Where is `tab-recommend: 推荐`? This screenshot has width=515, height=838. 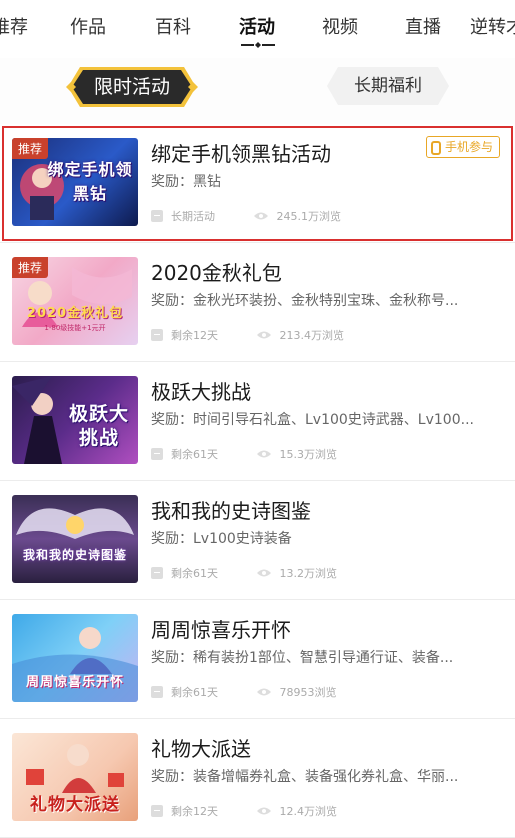
tab-recommend: 推荐 is located at coordinates (14, 26).